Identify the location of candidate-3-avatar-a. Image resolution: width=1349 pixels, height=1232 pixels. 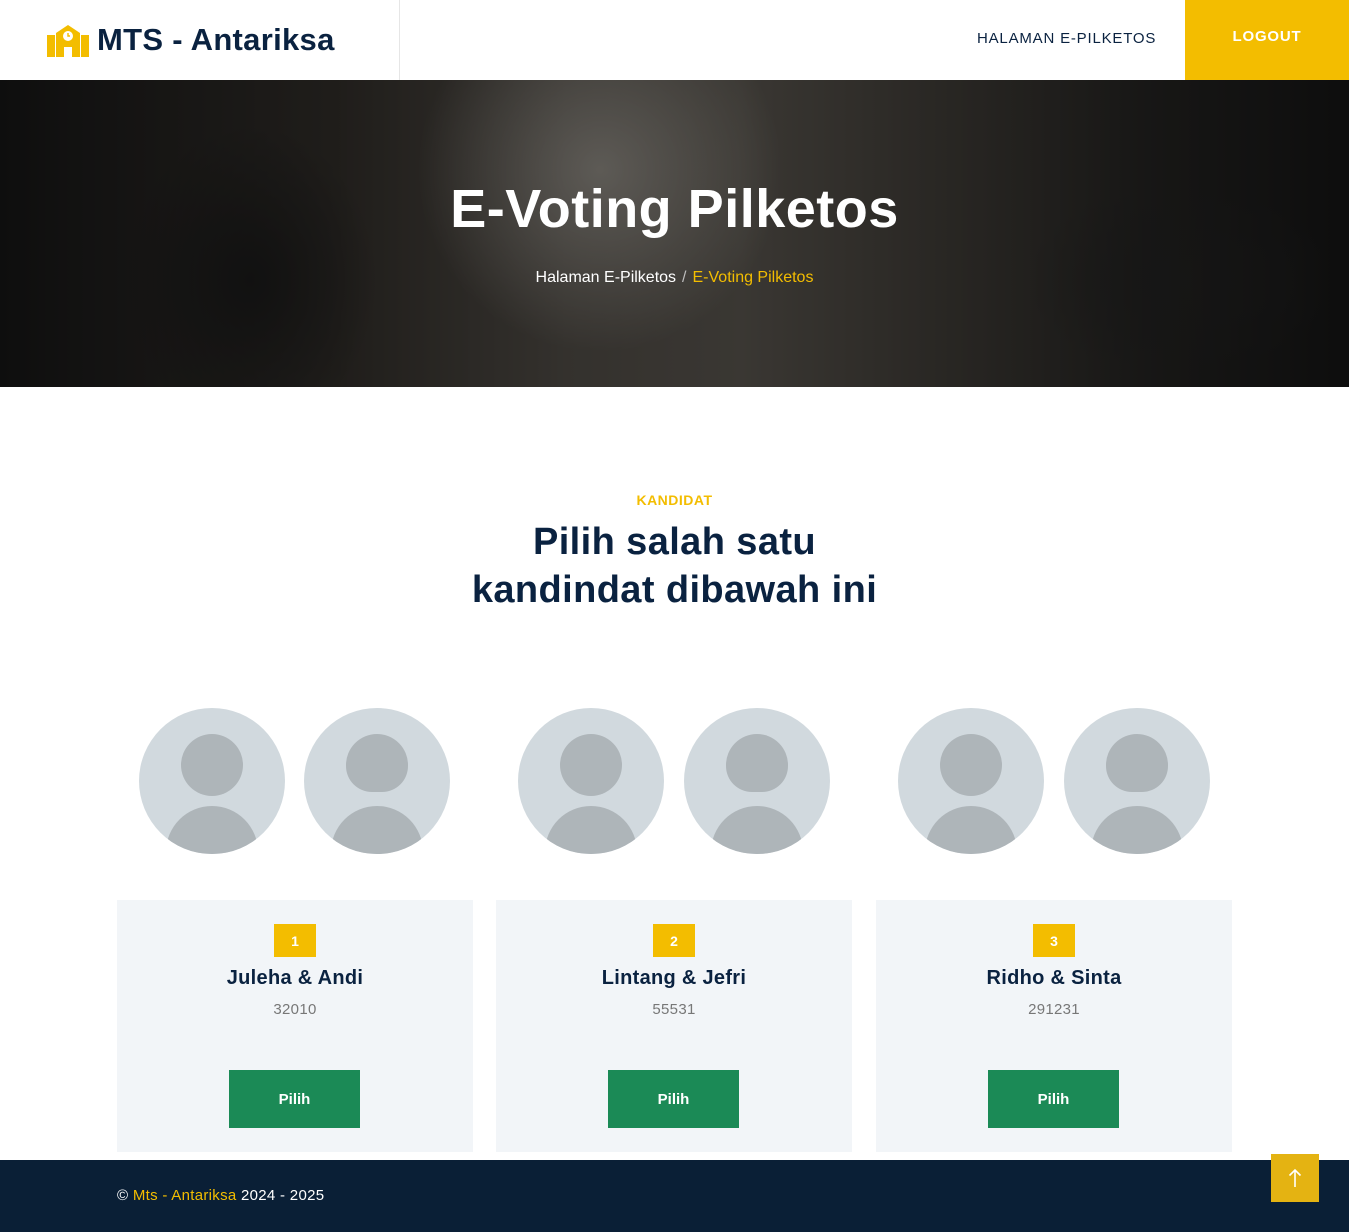
(971, 781).